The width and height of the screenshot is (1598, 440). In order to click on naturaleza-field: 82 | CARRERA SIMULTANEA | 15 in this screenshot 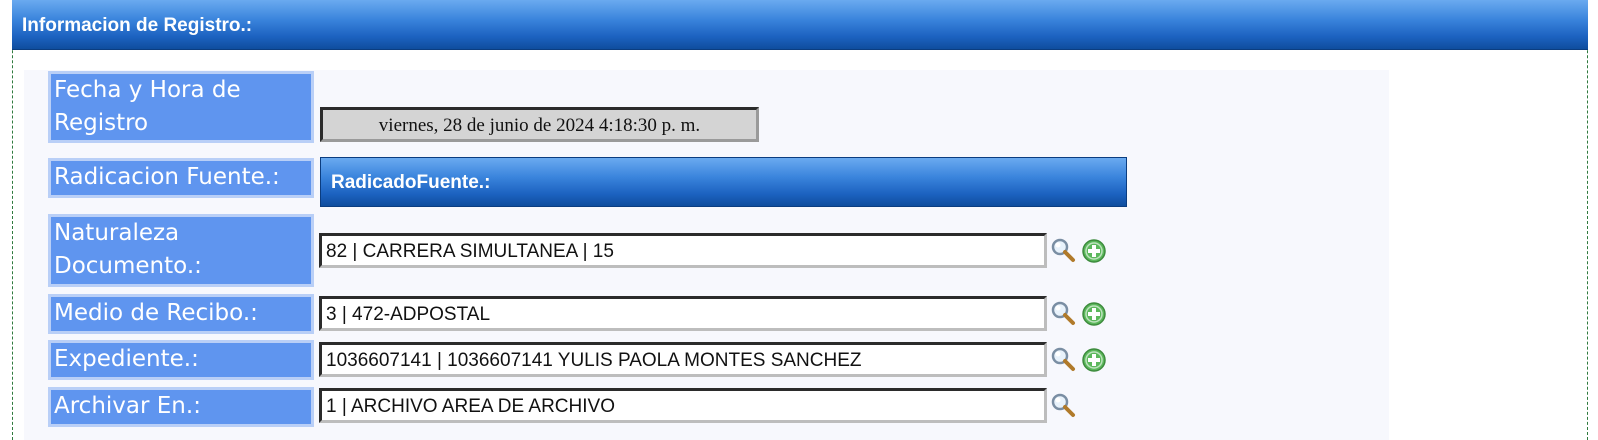, I will do `click(683, 250)`.